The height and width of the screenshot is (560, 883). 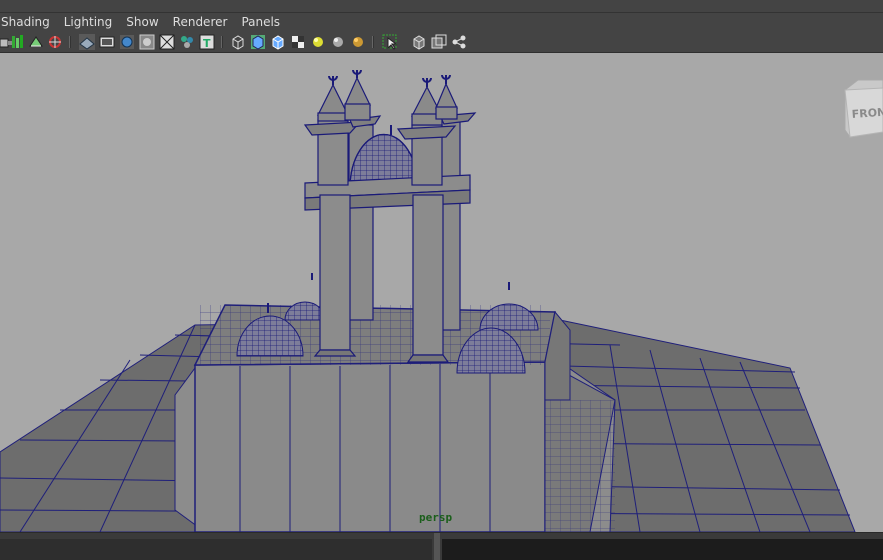 I want to click on menu-lighting: Lighting, so click(x=88, y=22).